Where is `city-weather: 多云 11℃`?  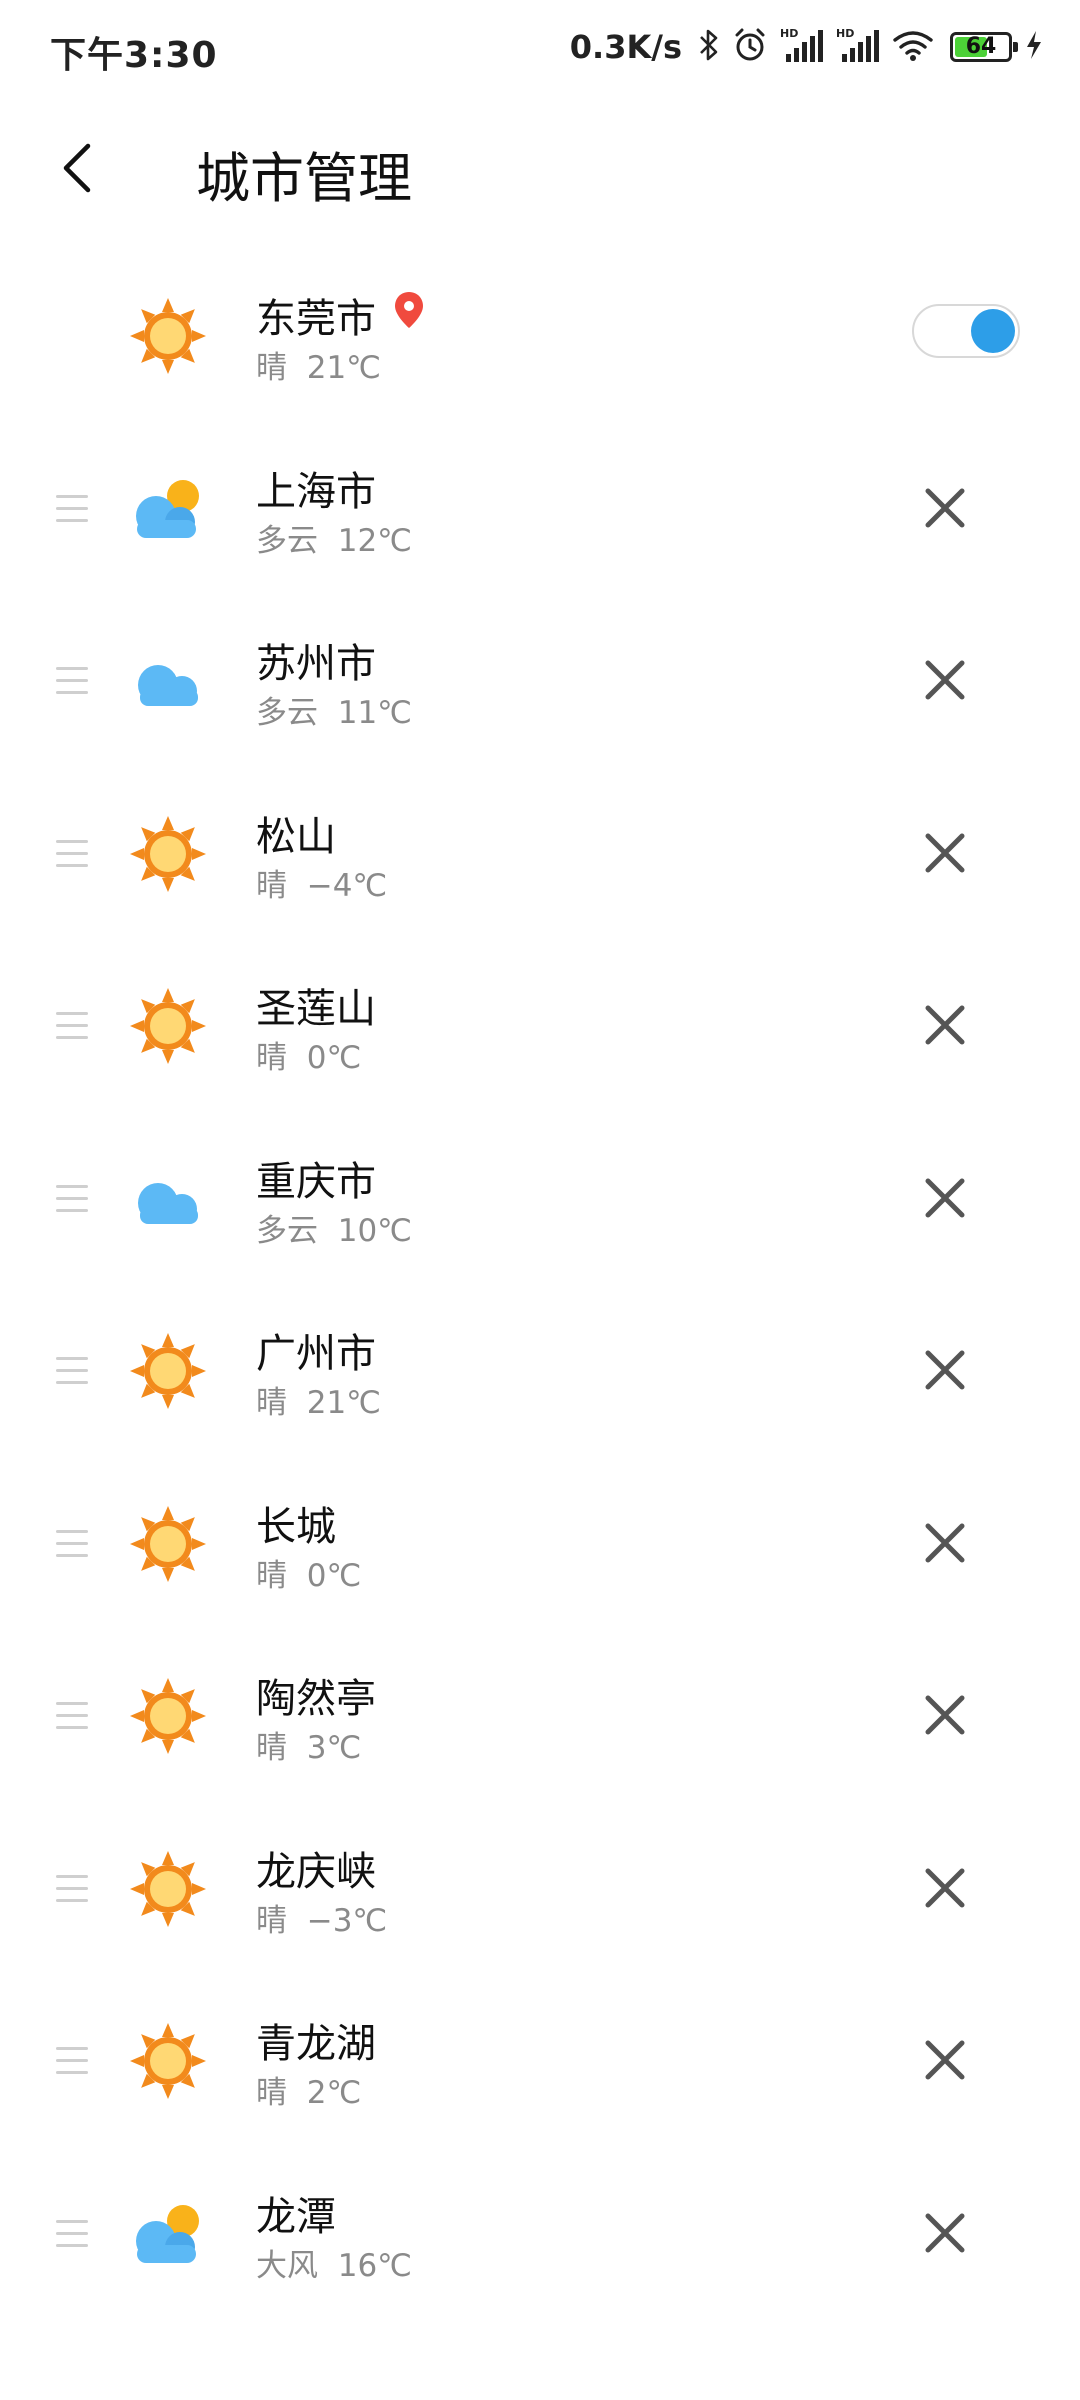 city-weather: 多云 11℃ is located at coordinates (334, 709).